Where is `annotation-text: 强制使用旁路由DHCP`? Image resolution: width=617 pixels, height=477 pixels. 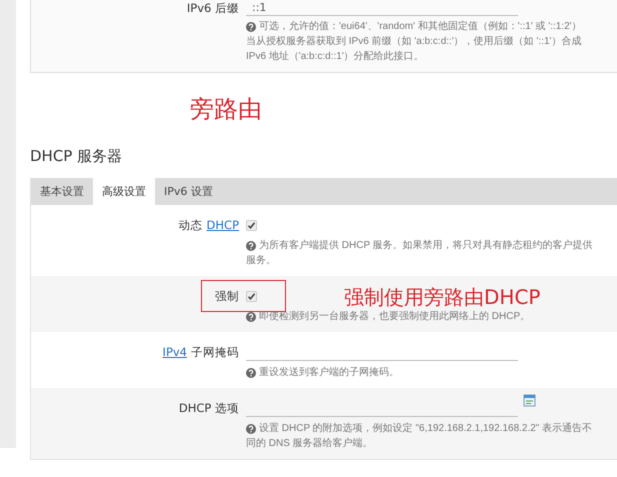
annotation-text: 强制使用旁路由DHCP is located at coordinates (442, 297).